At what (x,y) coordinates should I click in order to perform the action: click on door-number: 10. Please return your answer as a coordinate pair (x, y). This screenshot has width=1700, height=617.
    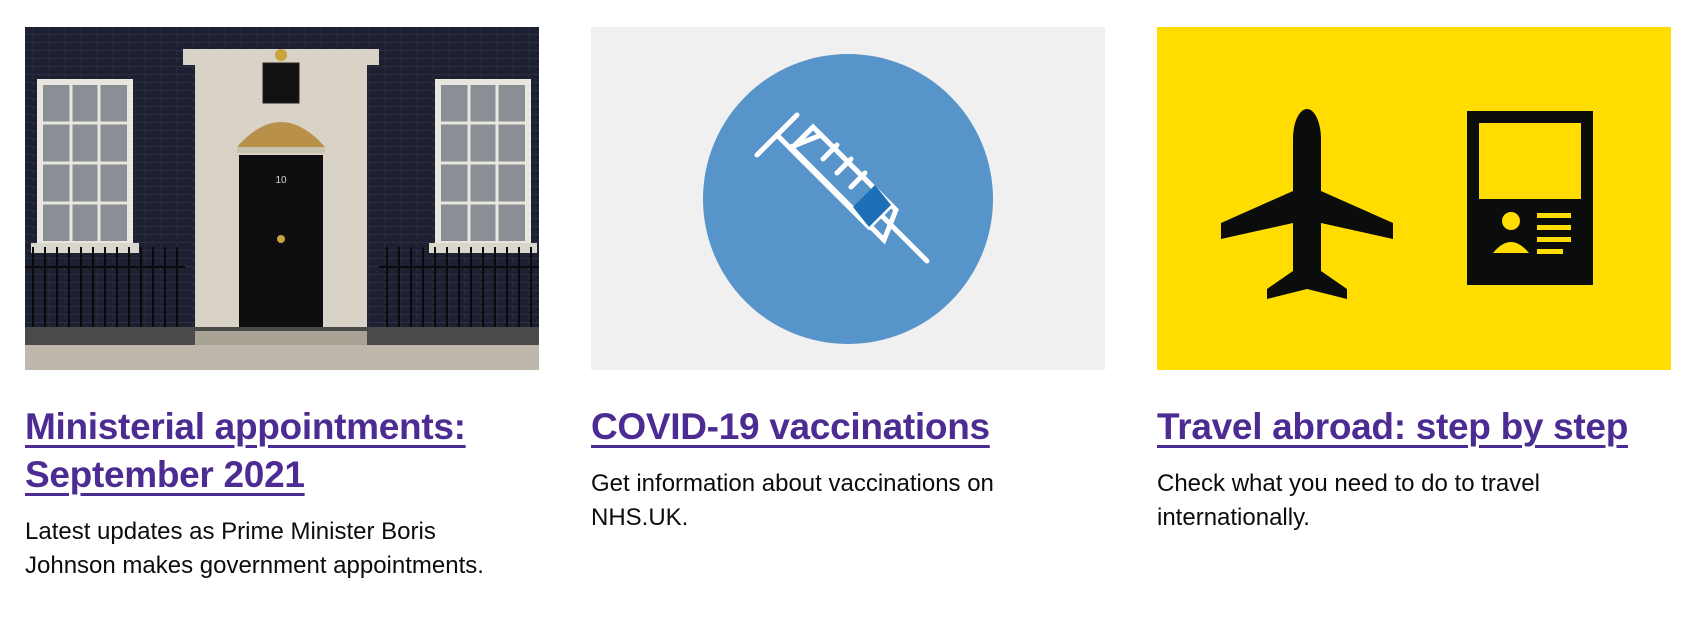
    Looking at the image, I should click on (281, 180).